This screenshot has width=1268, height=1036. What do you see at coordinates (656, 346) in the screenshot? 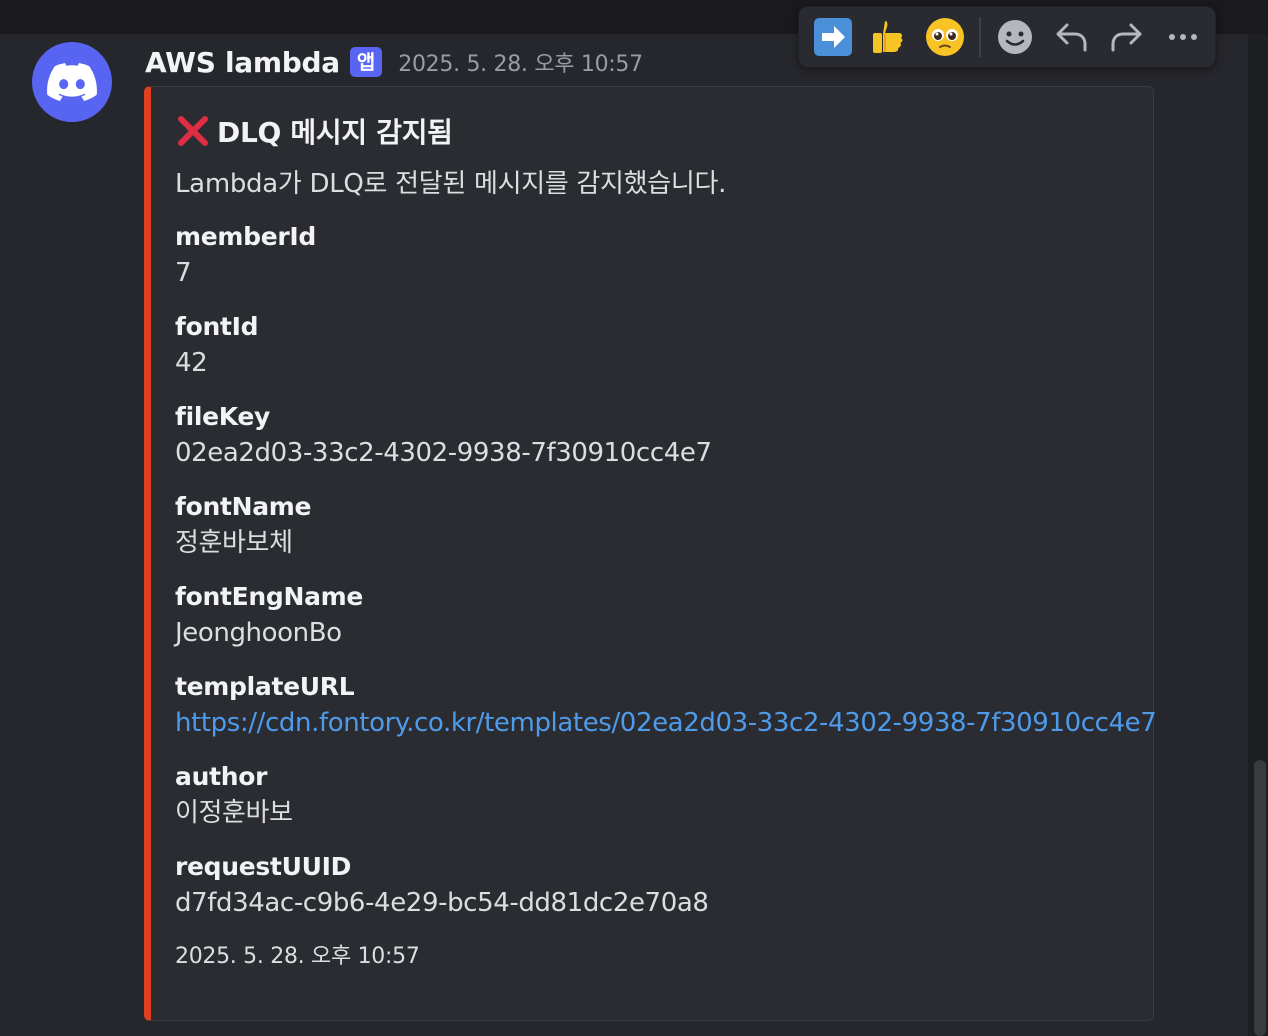
I see `embed-field: fontId 42` at bounding box center [656, 346].